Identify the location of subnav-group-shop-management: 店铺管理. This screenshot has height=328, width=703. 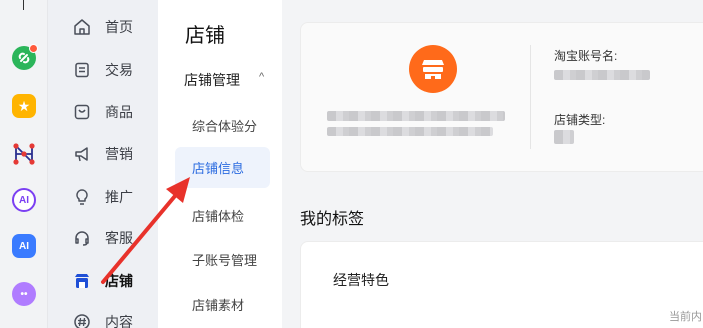
(212, 80).